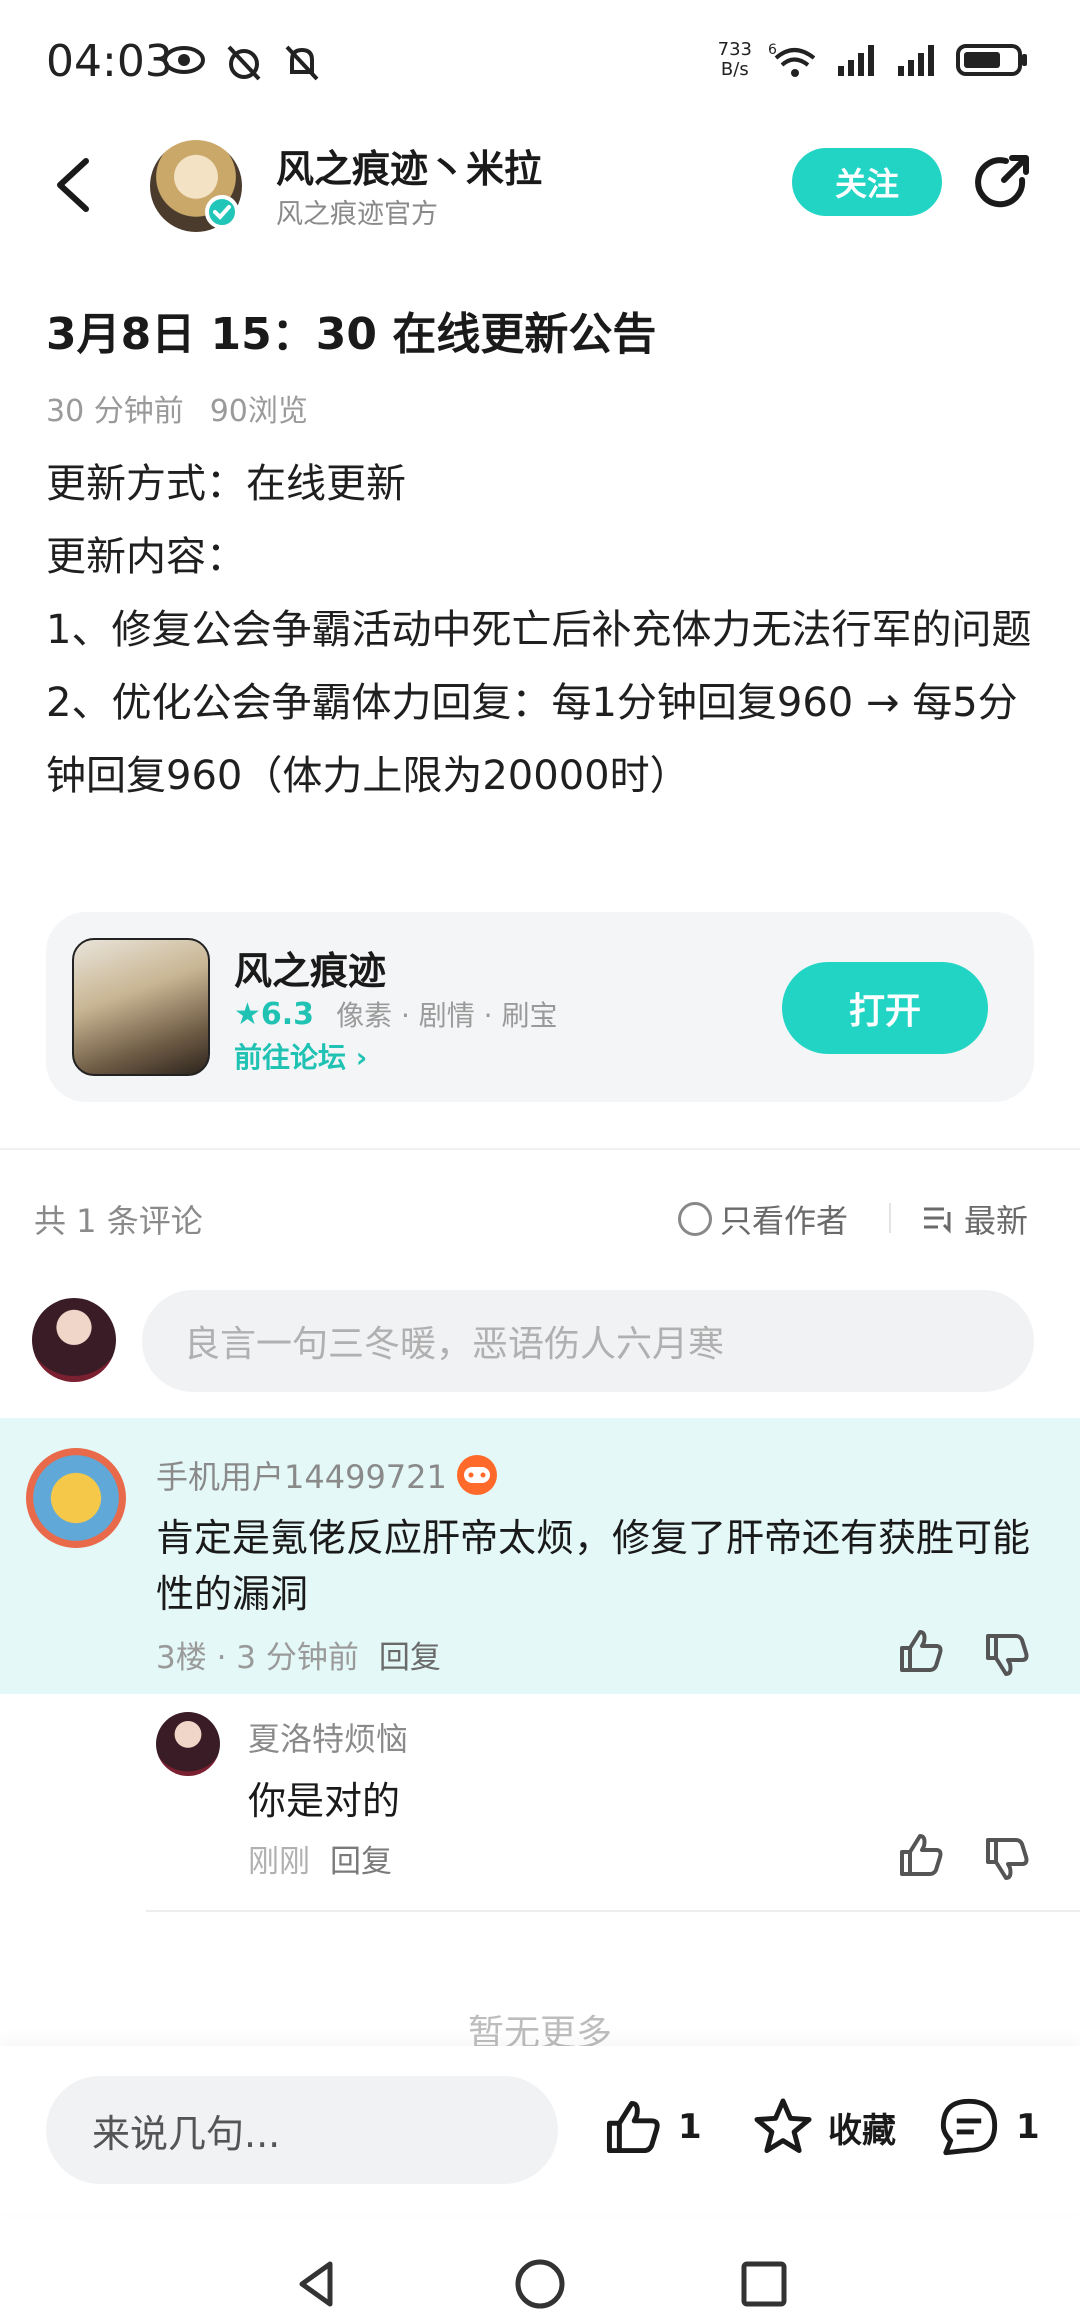 The height and width of the screenshot is (2324, 1080). Describe the element at coordinates (588, 1341) in the screenshot. I see `comment-input: 良言一句三冬暖，恶语伤人六月寒` at that location.